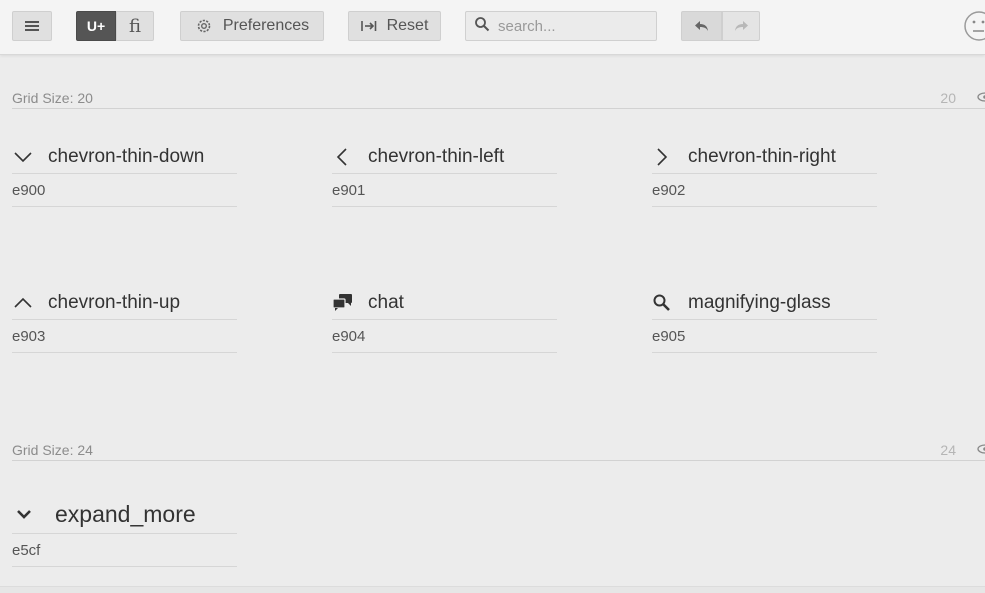  What do you see at coordinates (764, 174) in the screenshot?
I see `glyph-item: chevron-thin-right e902` at bounding box center [764, 174].